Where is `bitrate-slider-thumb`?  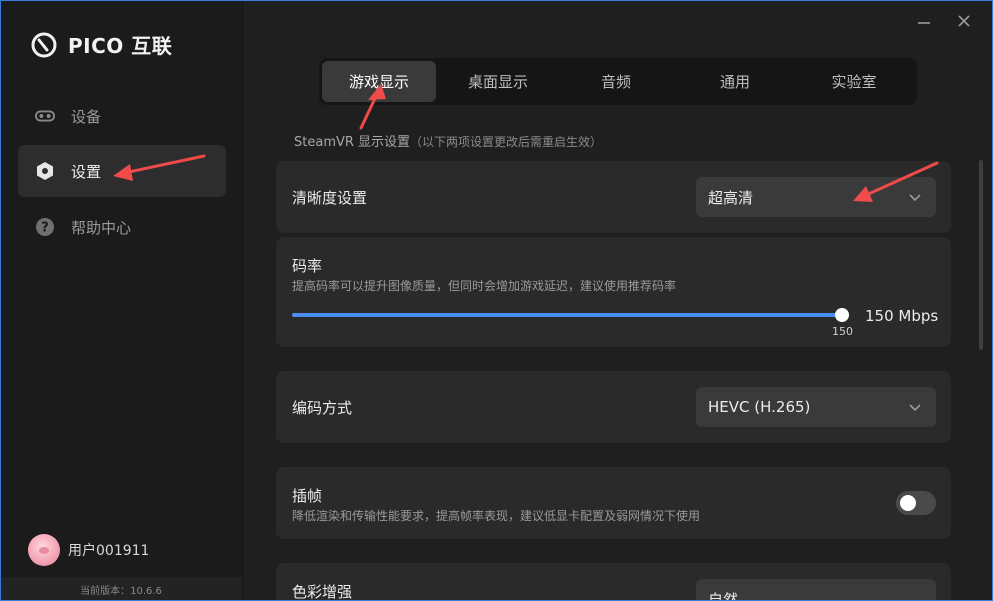
bitrate-slider-thumb is located at coordinates (842, 315).